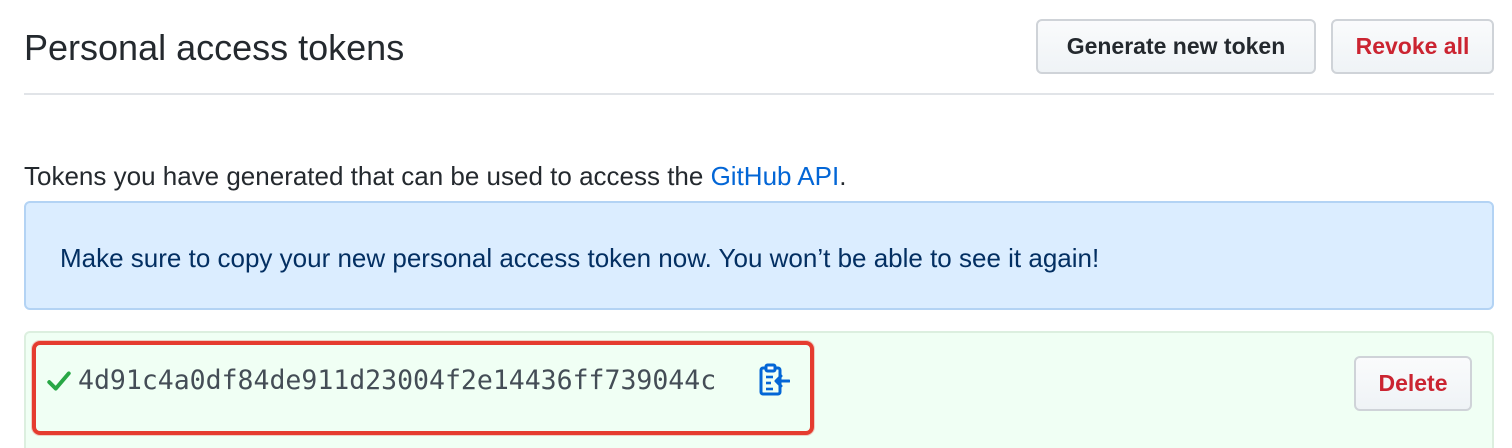 This screenshot has width=1512, height=448. Describe the element at coordinates (843, 176) in the screenshot. I see `description-suffix: .` at that location.